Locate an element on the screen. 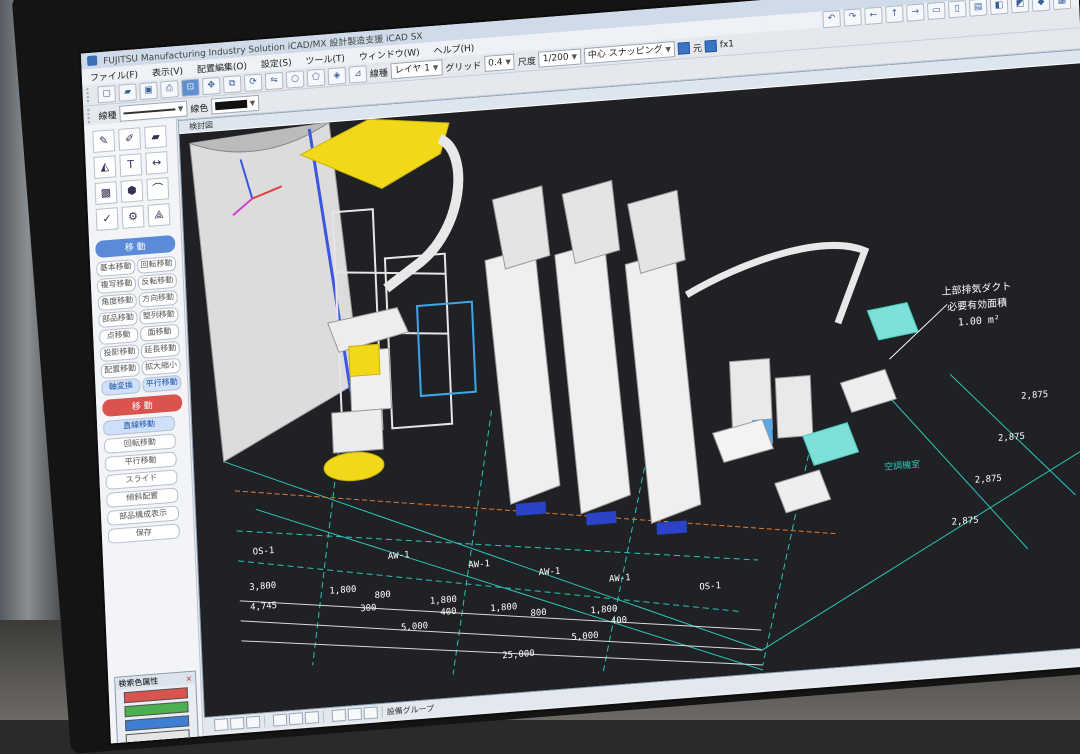 The width and height of the screenshot is (1080, 754). pipe-icon: ⌒ is located at coordinates (158, 189).